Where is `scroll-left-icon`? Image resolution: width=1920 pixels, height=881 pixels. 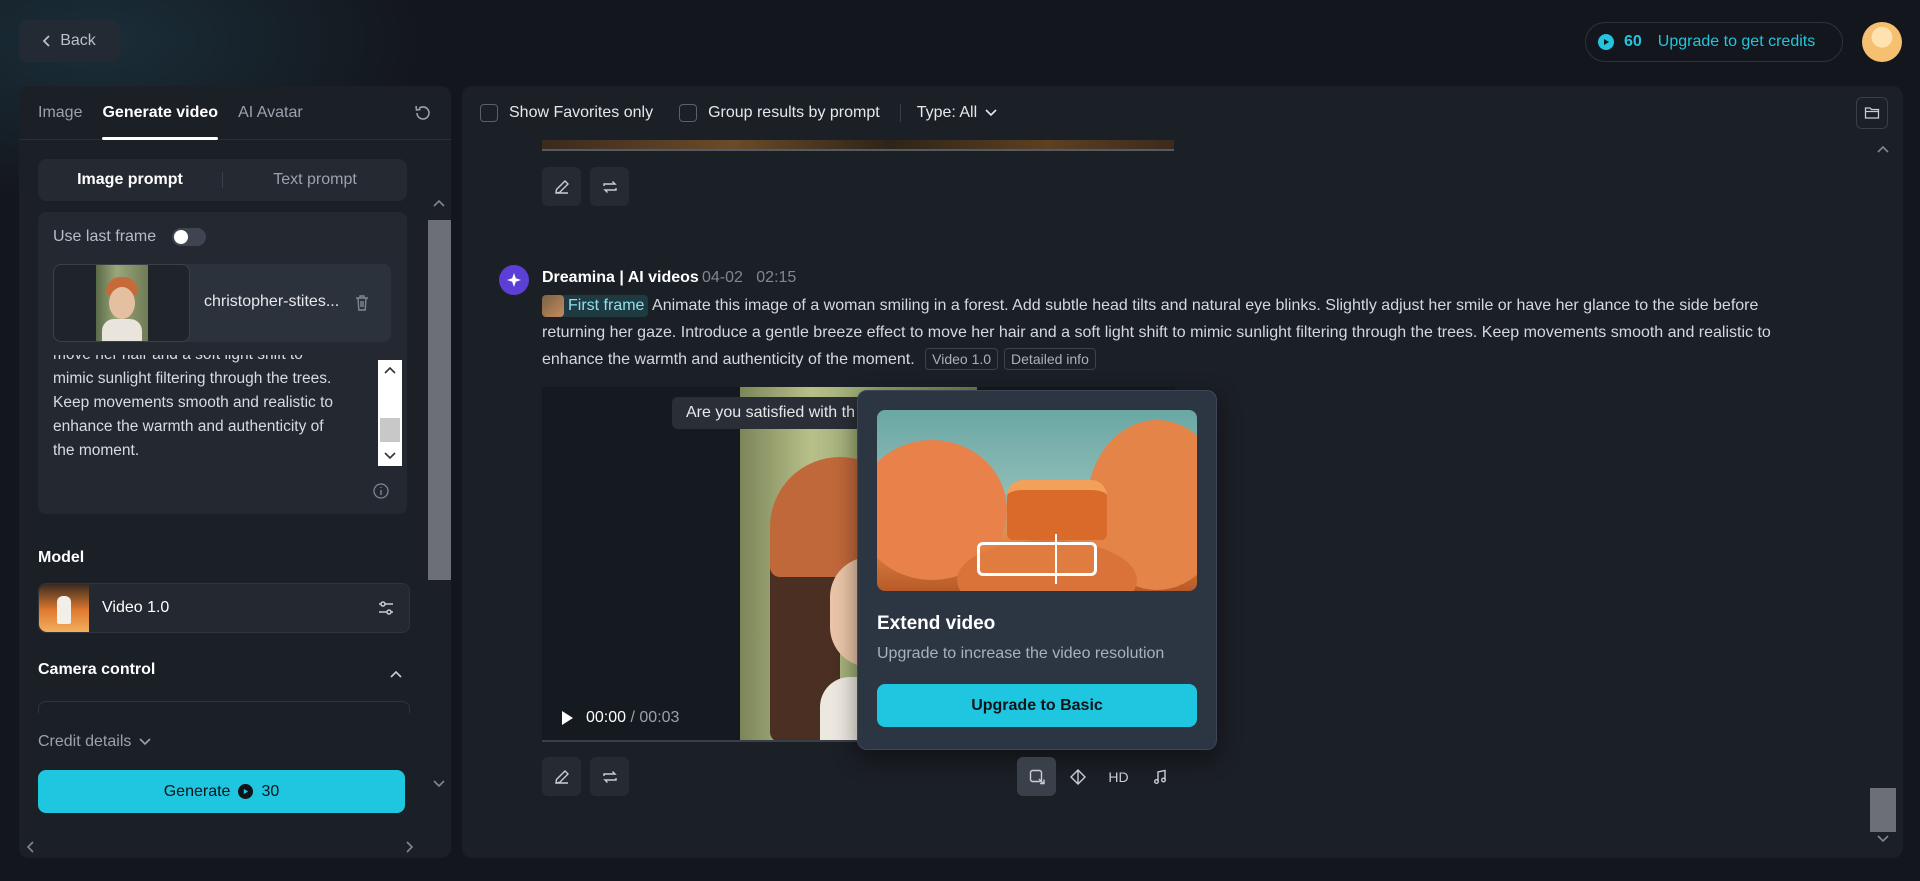
scroll-left-icon is located at coordinates (30, 847).